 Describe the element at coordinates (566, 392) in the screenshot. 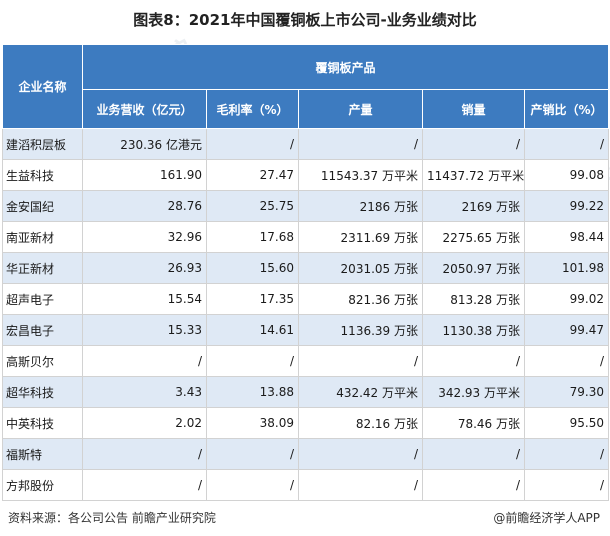

I see `cell-ratio: 79.30` at that location.